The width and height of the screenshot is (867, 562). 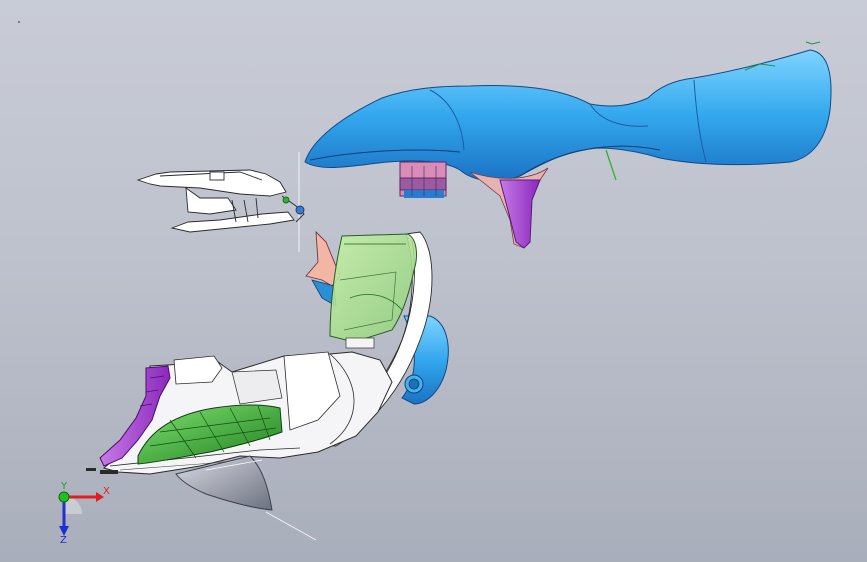 I want to click on orientation-triad: X Y Z, so click(x=79, y=512).